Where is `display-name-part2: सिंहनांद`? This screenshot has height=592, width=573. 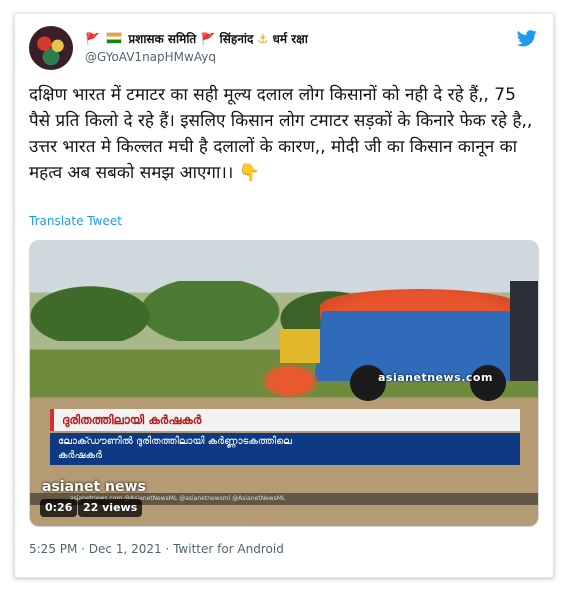
display-name-part2: सिंहनांद is located at coordinates (236, 39).